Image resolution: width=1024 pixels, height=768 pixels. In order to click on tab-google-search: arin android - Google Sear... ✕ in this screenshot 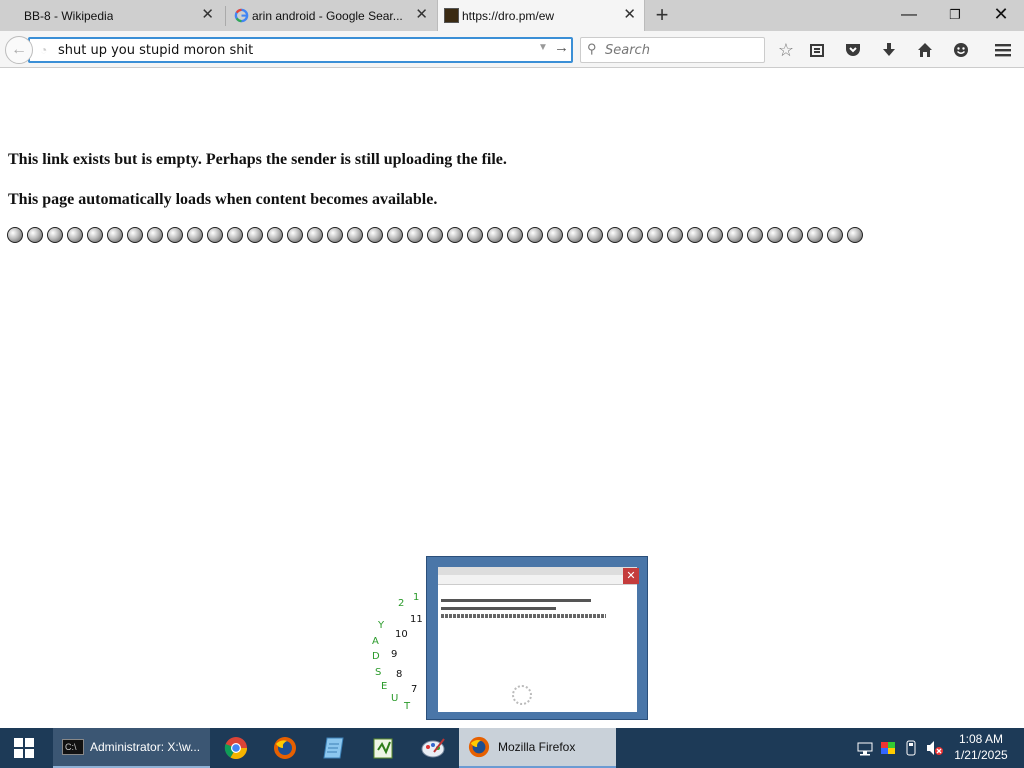, I will do `click(332, 15)`.